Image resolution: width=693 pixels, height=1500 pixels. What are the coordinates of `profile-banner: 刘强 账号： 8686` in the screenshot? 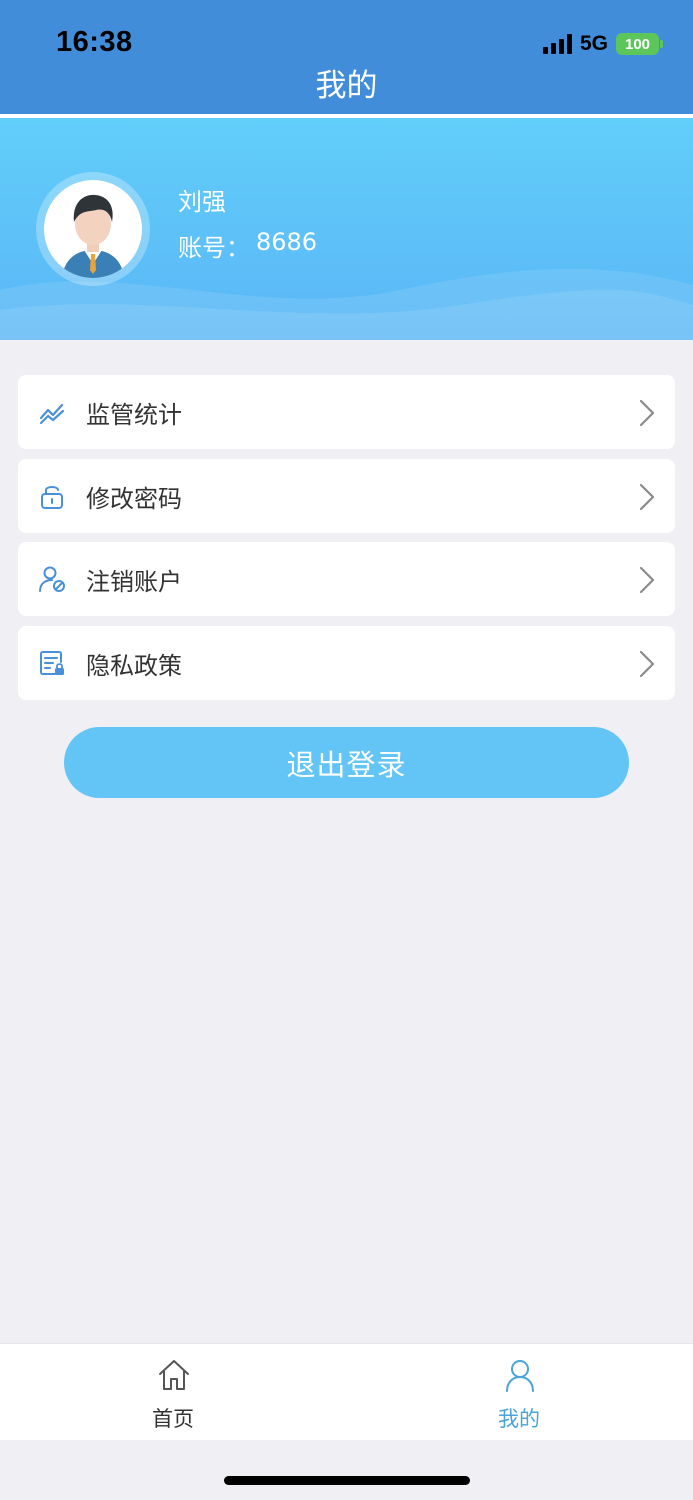 It's located at (346, 229).